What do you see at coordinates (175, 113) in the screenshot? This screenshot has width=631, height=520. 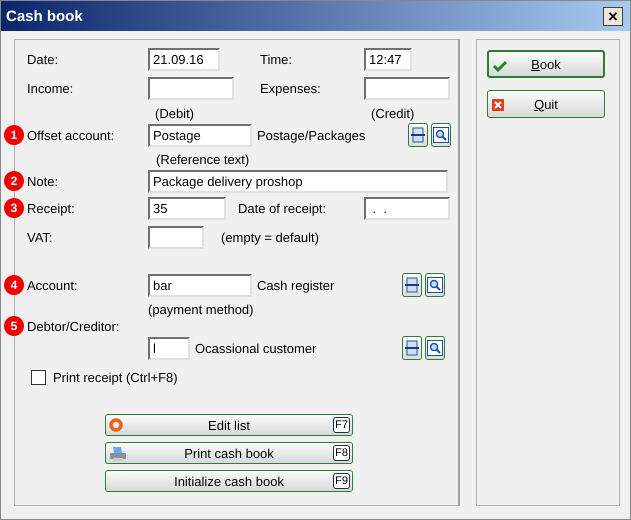 I see `hint-text: (Debit)` at bounding box center [175, 113].